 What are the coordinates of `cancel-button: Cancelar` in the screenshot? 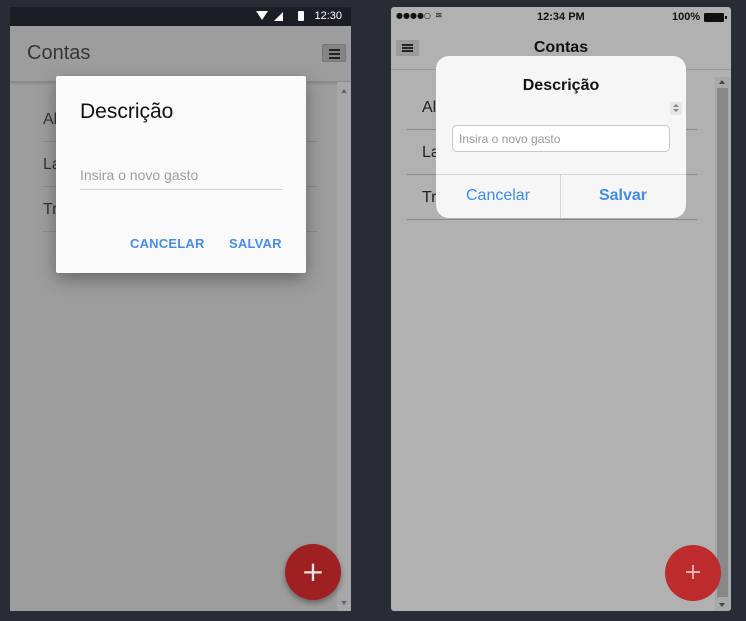 It's located at (498, 196).